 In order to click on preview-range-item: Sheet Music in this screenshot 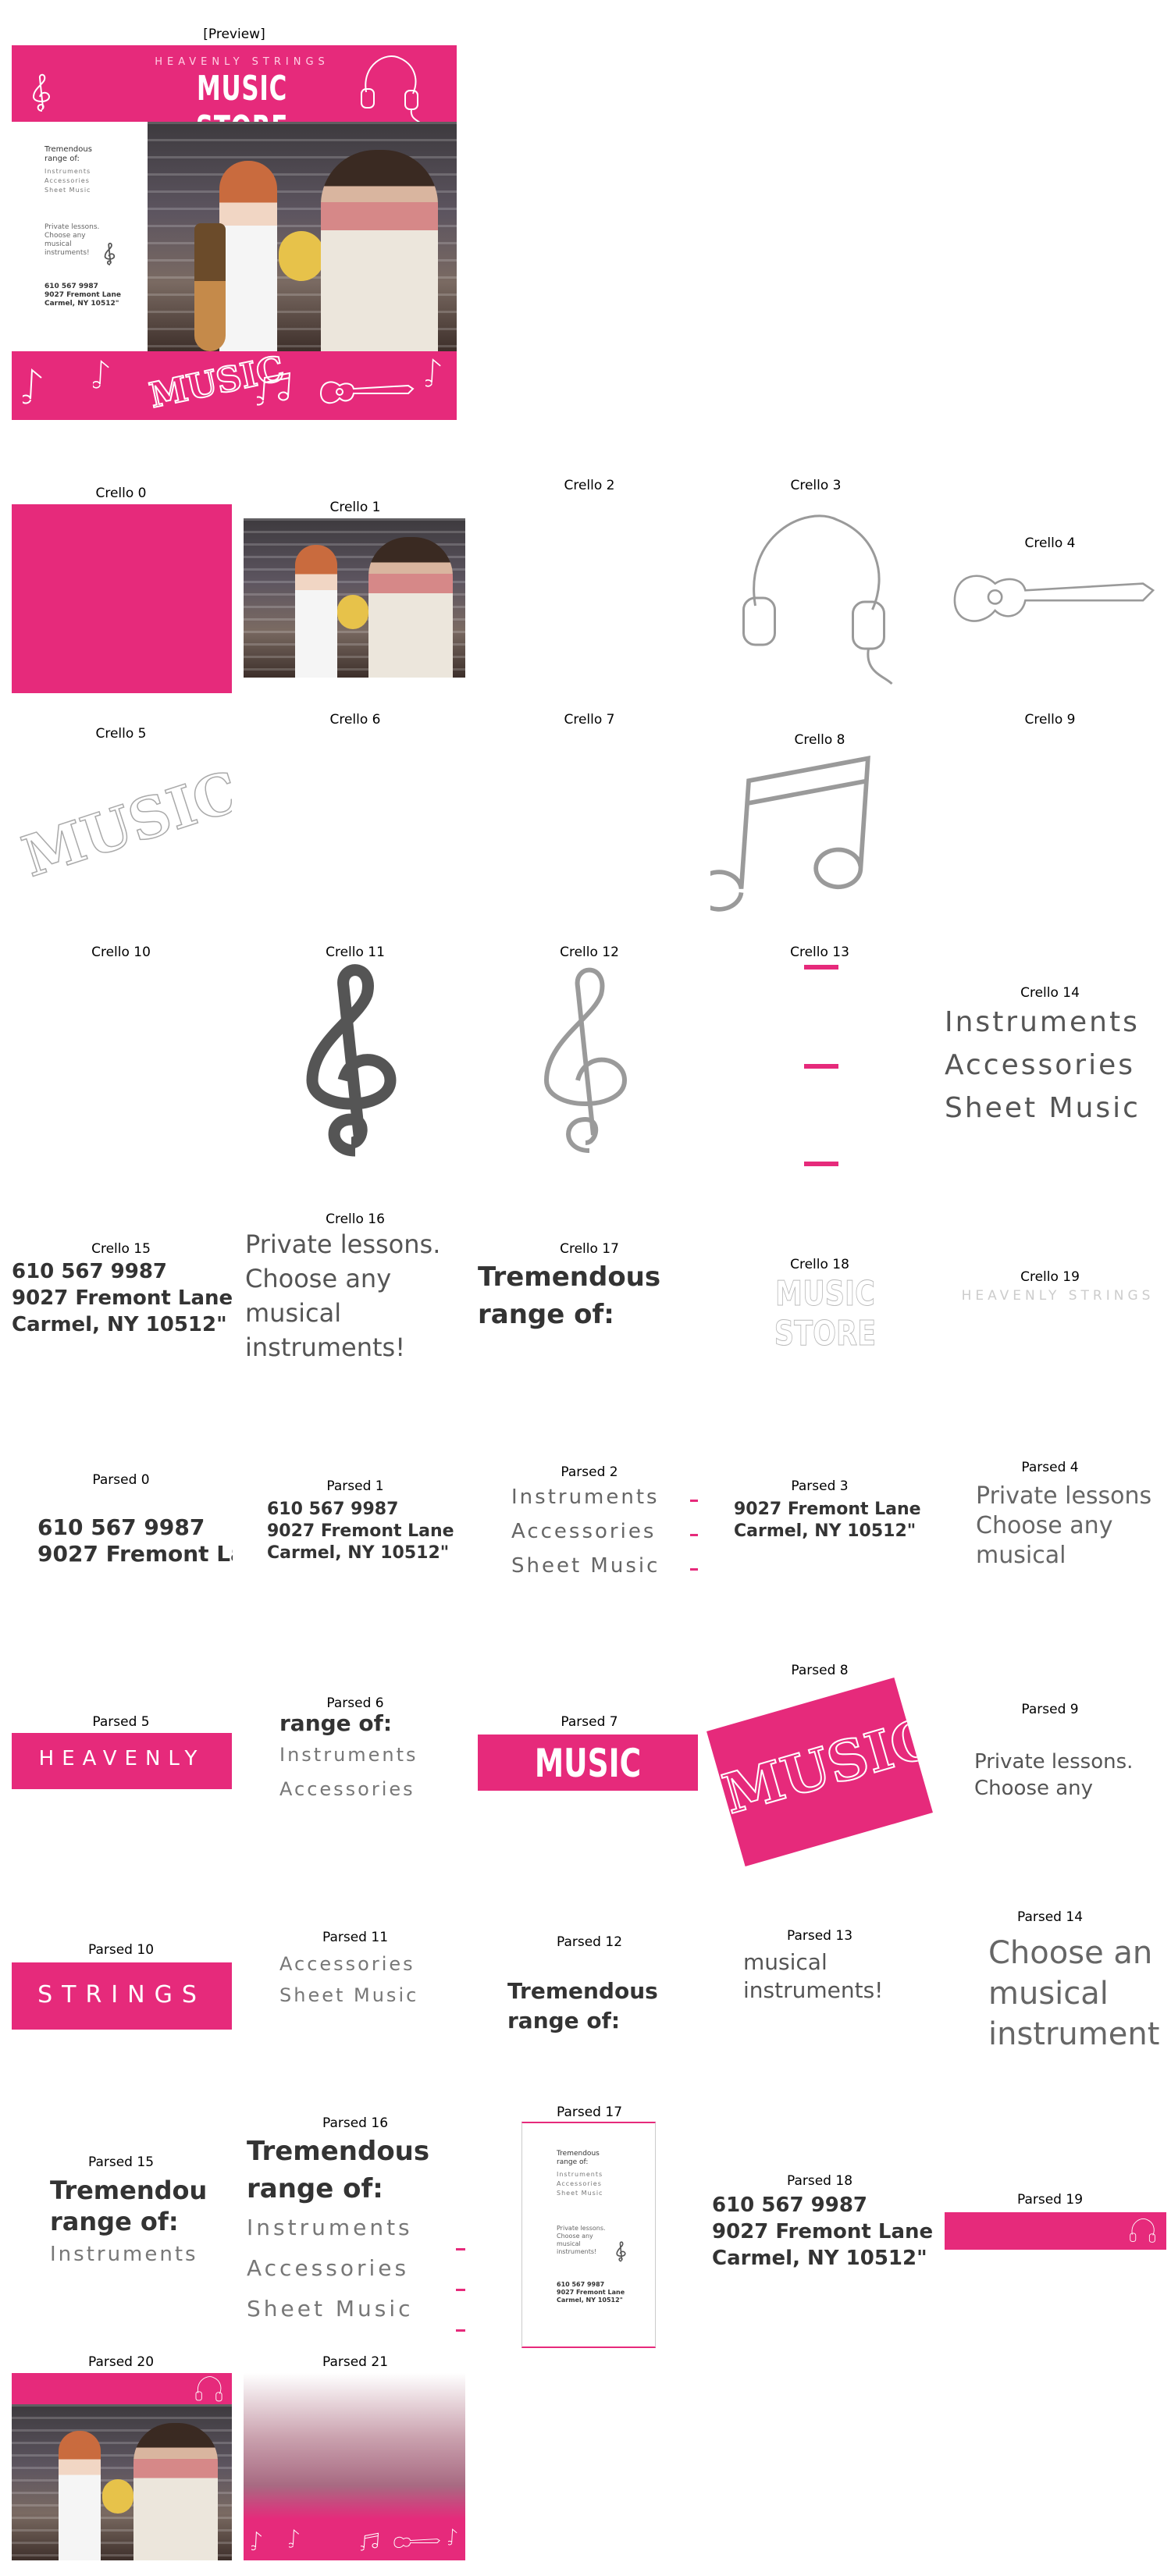, I will do `click(67, 190)`.